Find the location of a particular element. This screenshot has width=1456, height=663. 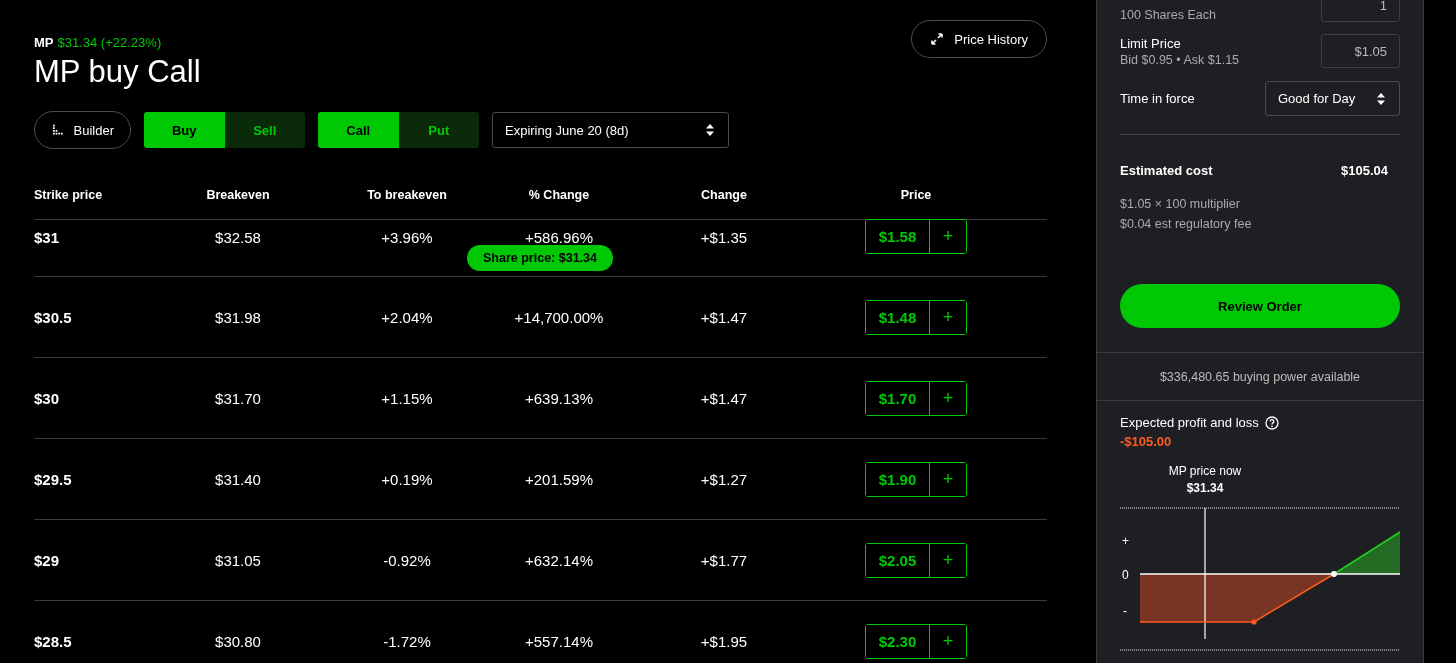

price-button: $1.70 is located at coordinates (898, 398).